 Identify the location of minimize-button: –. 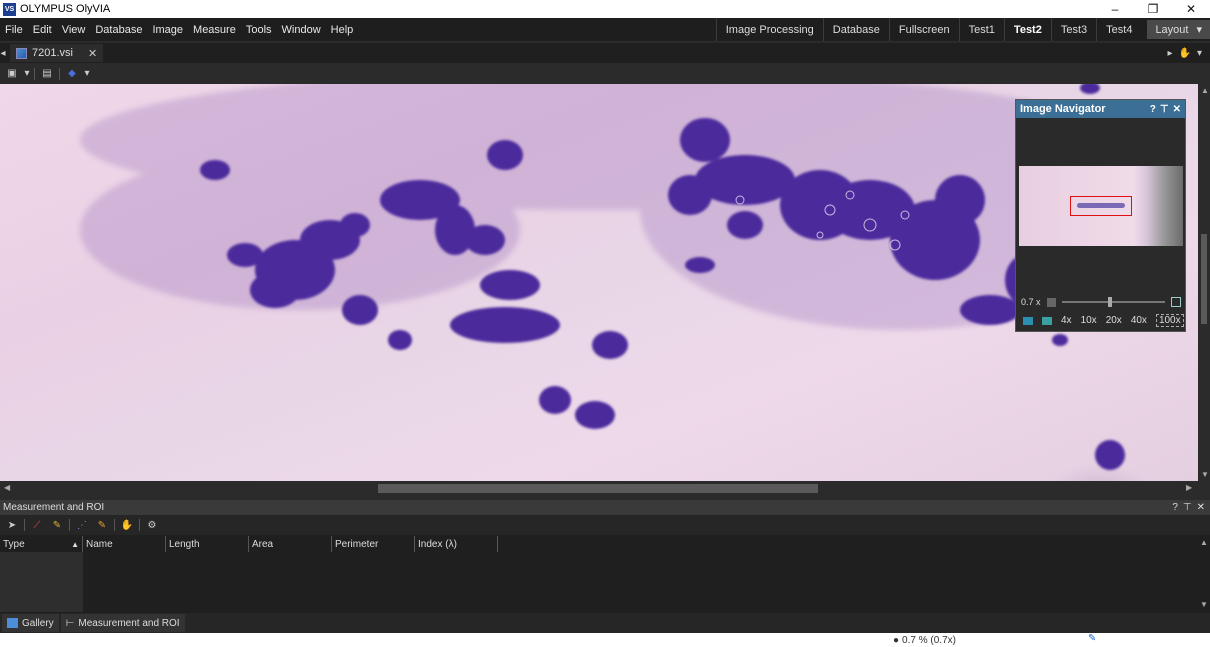
(1115, 9).